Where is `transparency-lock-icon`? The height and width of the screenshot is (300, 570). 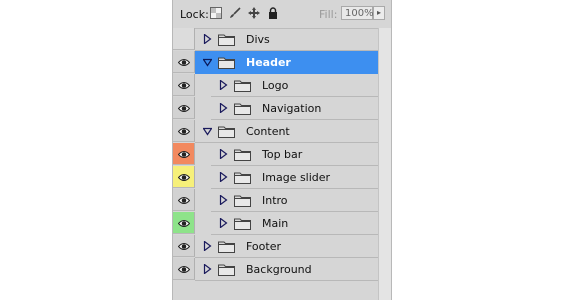 transparency-lock-icon is located at coordinates (216, 13).